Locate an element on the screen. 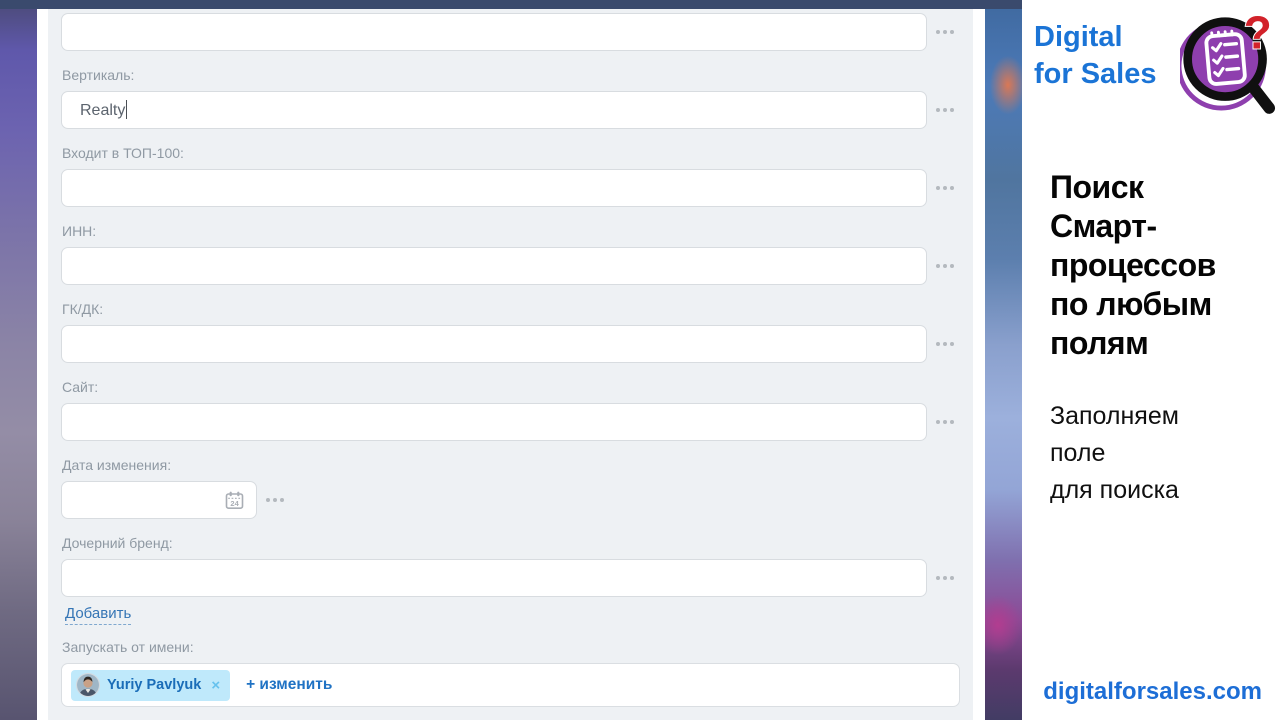 This screenshot has height=720, width=1280. subtitle-line: Заполняем is located at coordinates (1114, 416).